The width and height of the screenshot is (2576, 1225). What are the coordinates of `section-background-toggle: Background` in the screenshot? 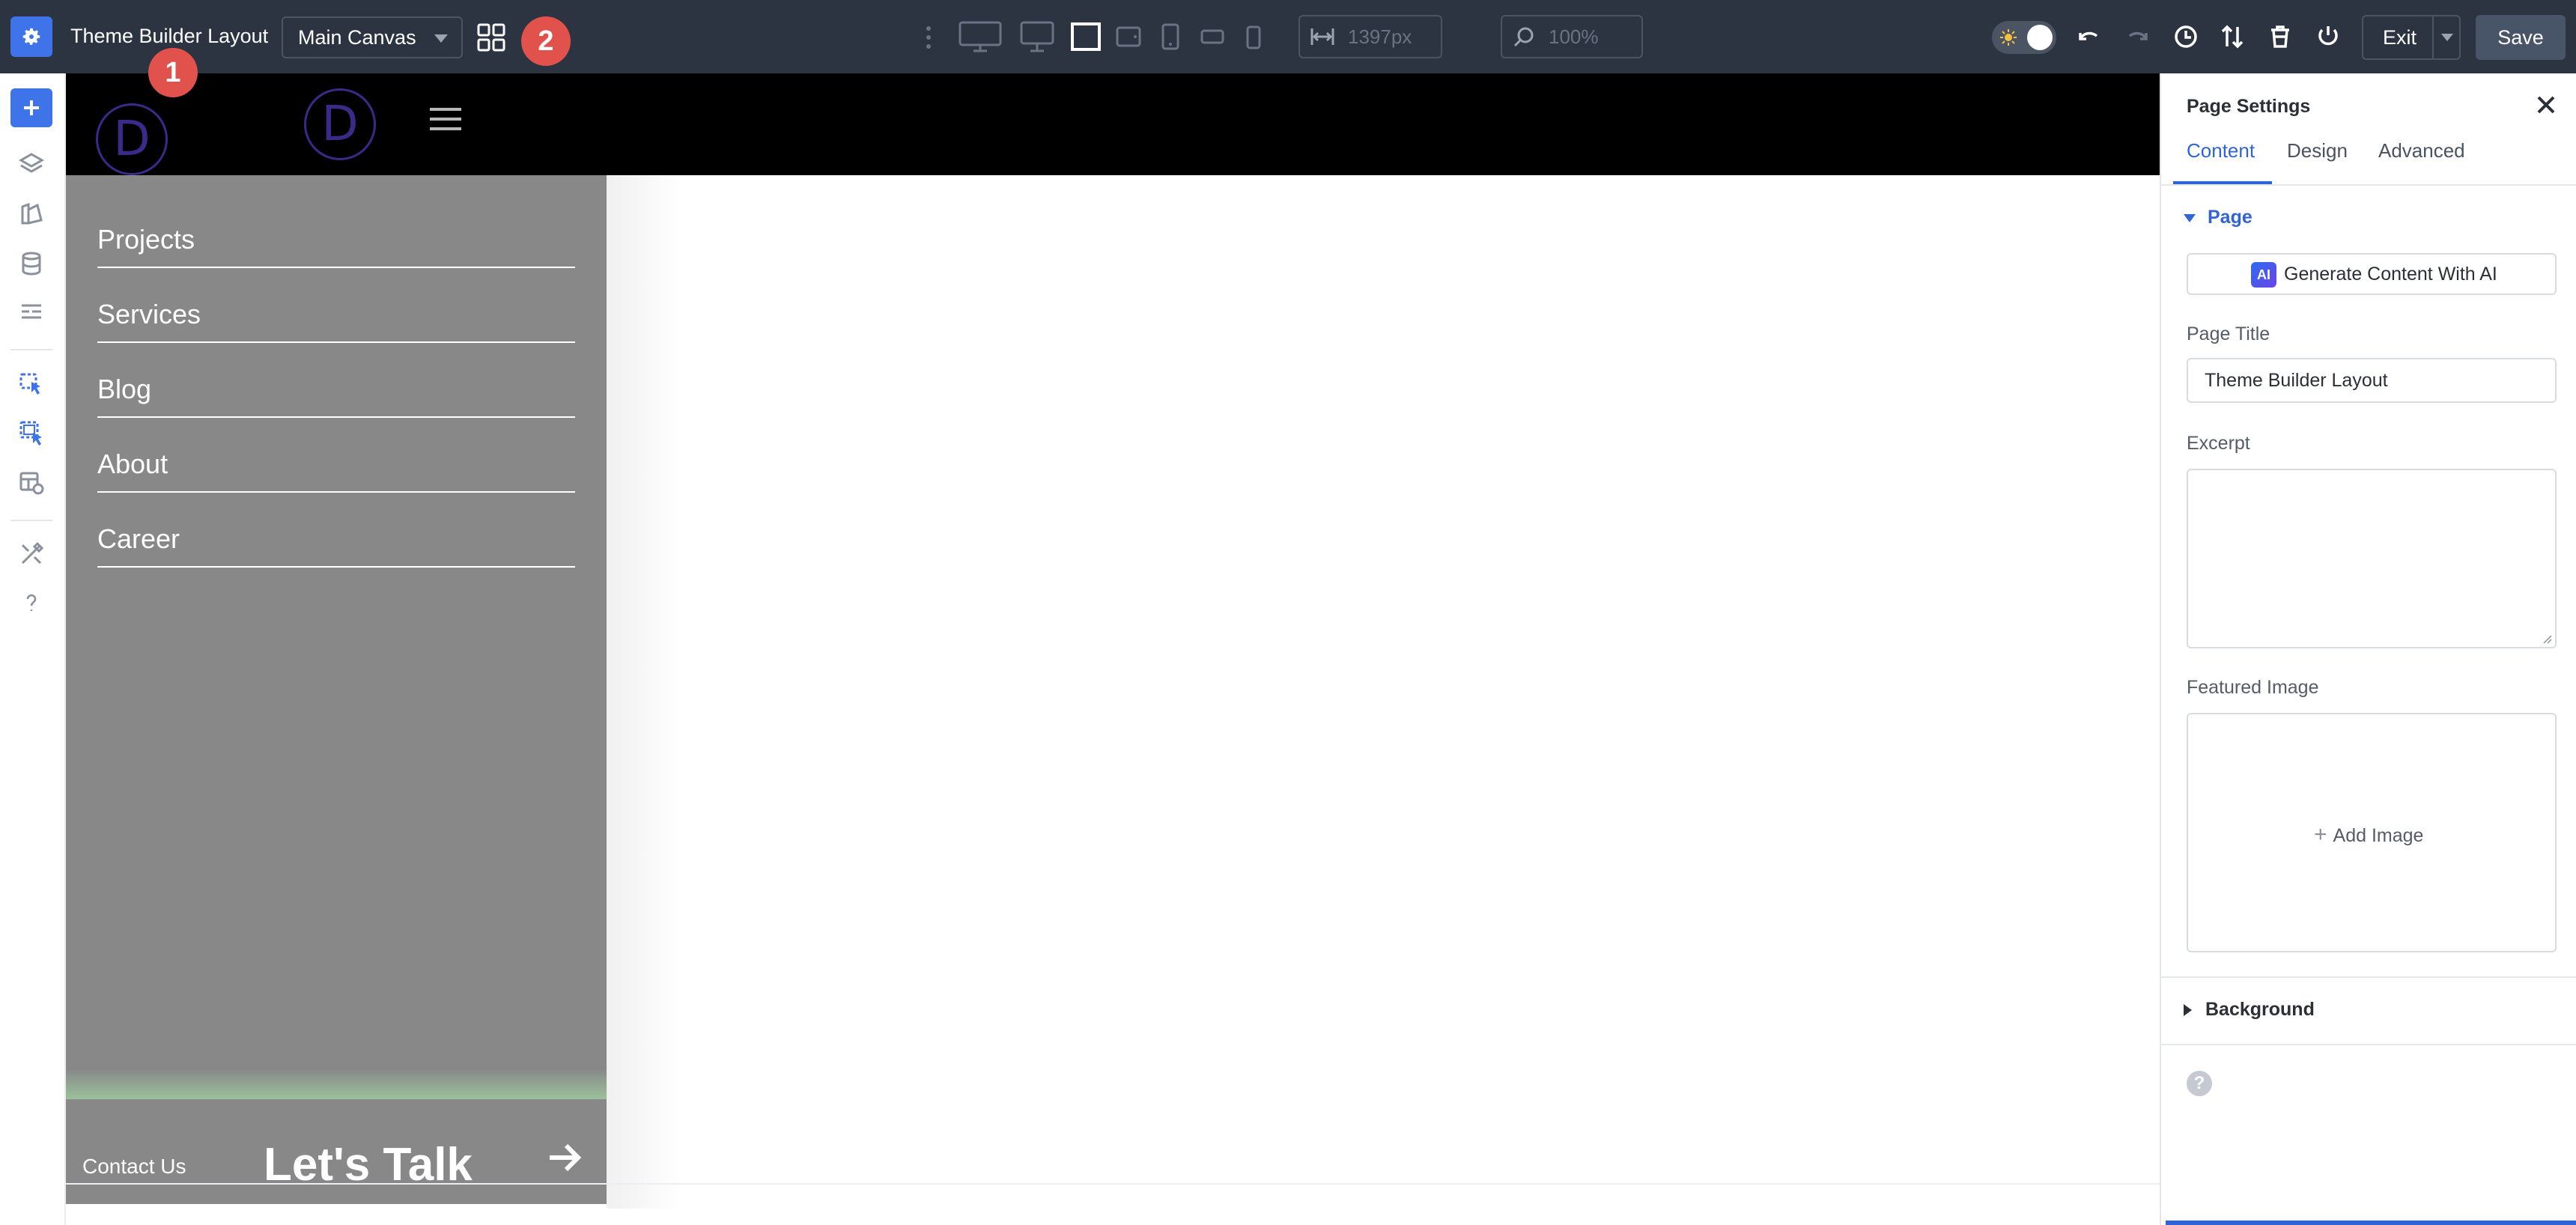 It's located at (2249, 1010).